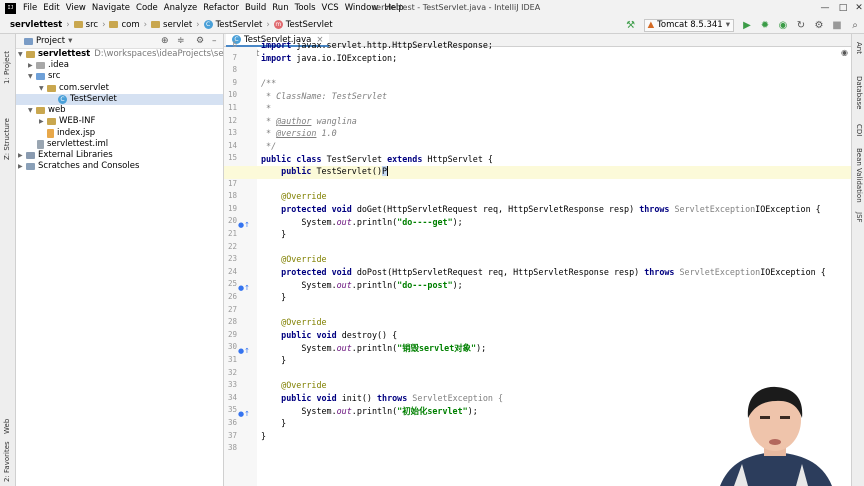  I want to click on breadcrumb-src: src, so click(86, 25).